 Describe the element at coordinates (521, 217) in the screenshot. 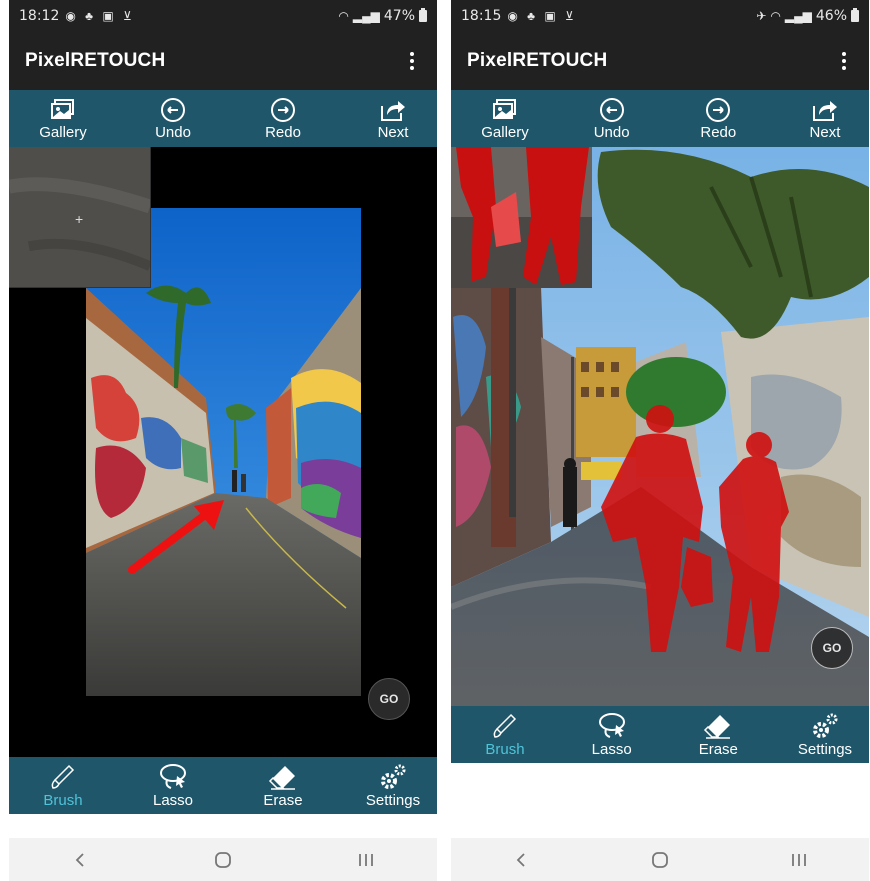

I see `magnifier-loupe` at that location.